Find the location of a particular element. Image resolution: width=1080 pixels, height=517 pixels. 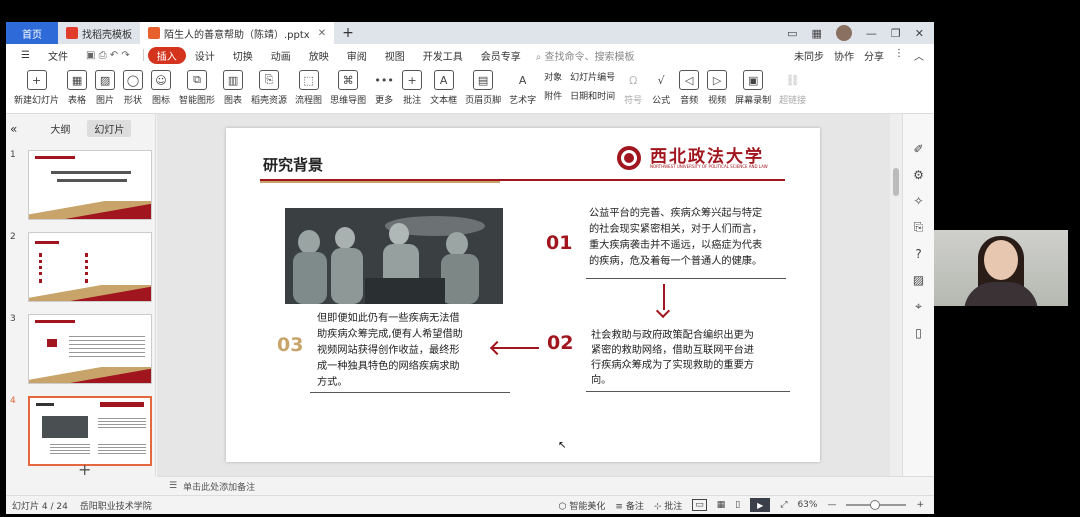

comment-button: + 批注 is located at coordinates (412, 86).